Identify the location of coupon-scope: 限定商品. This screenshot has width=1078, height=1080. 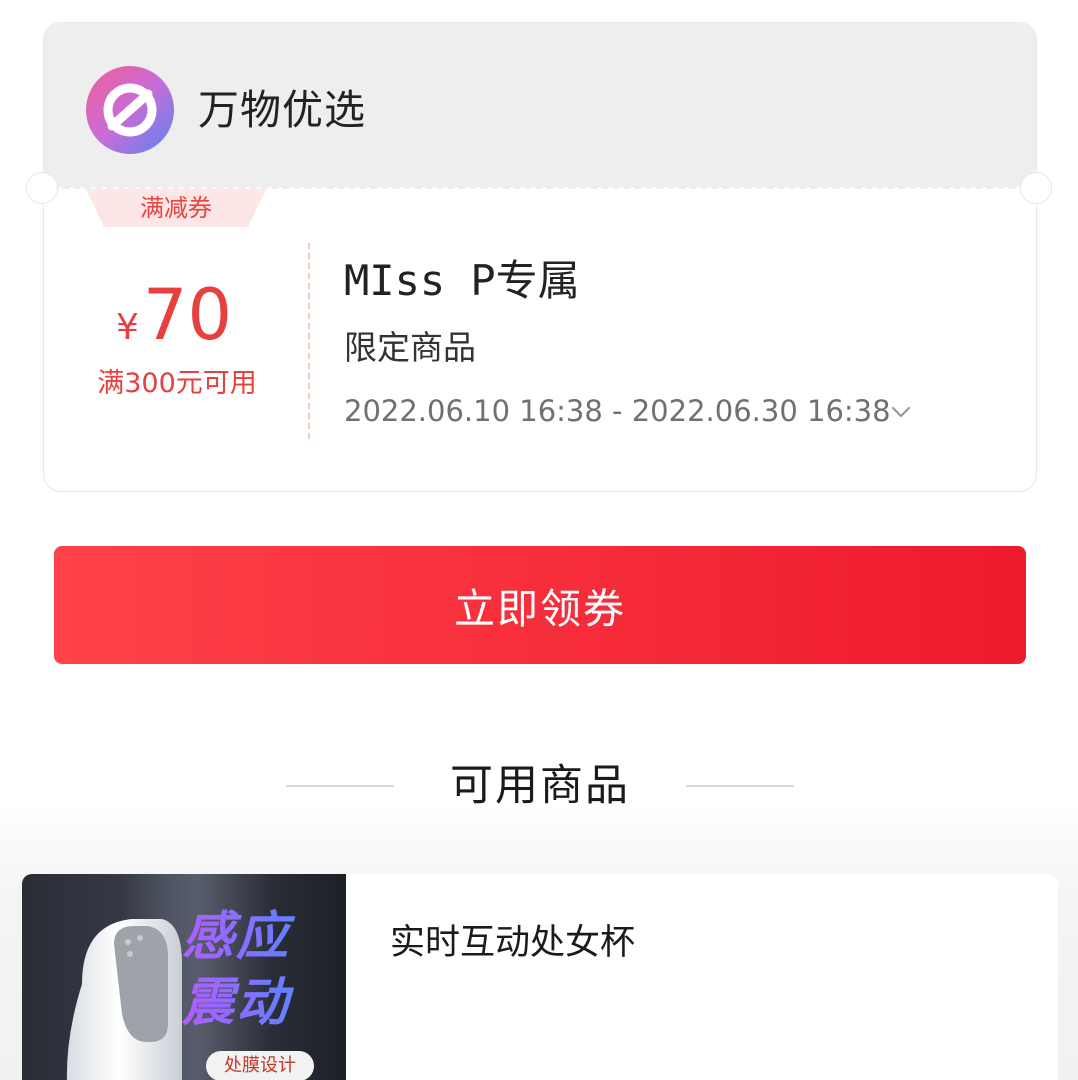
(410, 347).